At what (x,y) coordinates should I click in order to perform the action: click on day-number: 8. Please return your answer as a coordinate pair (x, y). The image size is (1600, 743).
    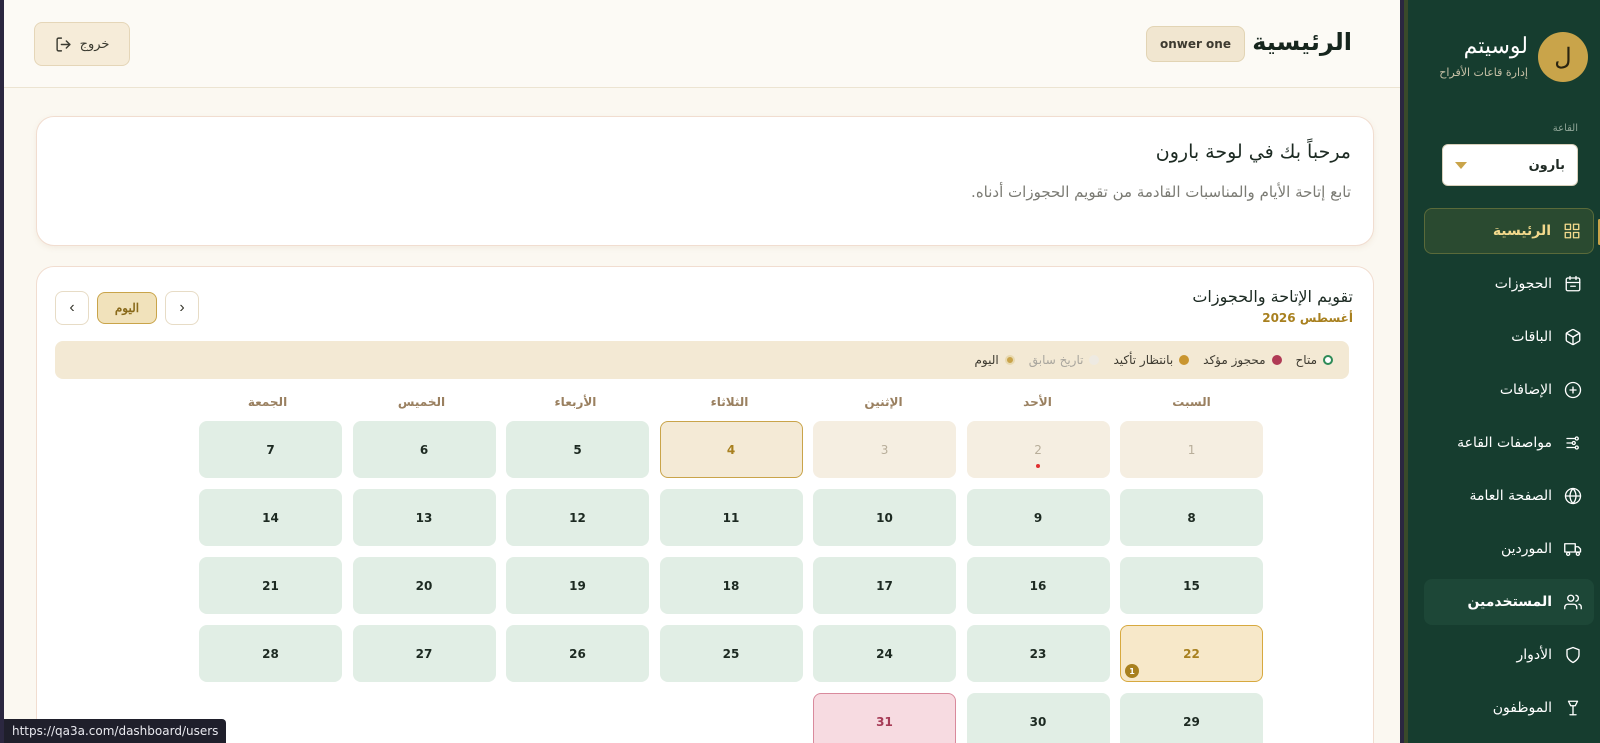
    Looking at the image, I should click on (1191, 517).